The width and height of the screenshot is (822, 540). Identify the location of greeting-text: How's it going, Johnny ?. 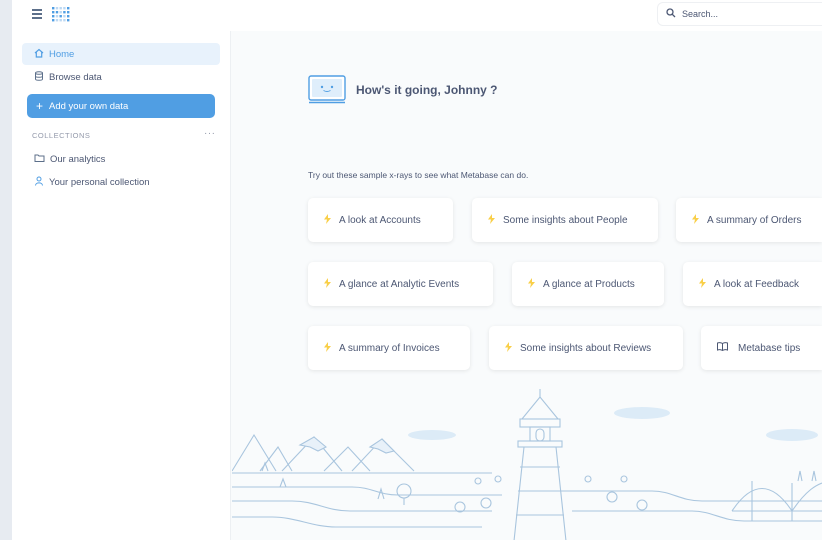
(427, 90).